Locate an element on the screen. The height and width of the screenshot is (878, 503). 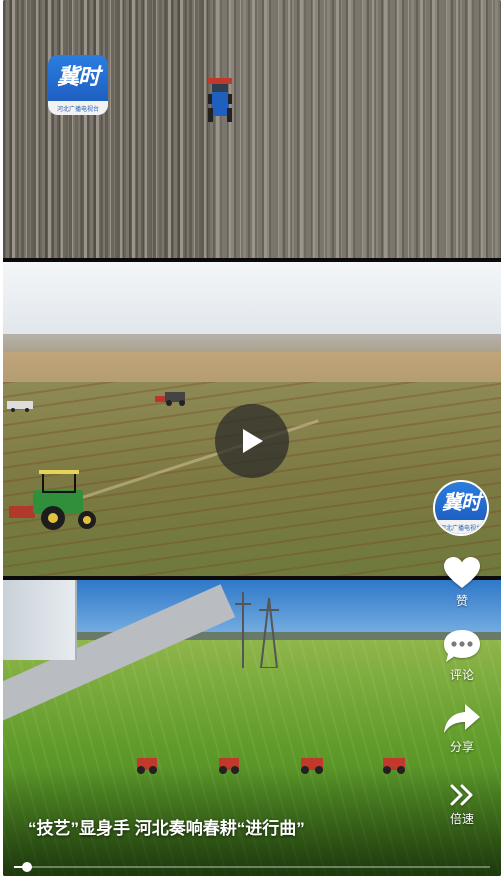
tractor-distant-image is located at coordinates (170, 399).